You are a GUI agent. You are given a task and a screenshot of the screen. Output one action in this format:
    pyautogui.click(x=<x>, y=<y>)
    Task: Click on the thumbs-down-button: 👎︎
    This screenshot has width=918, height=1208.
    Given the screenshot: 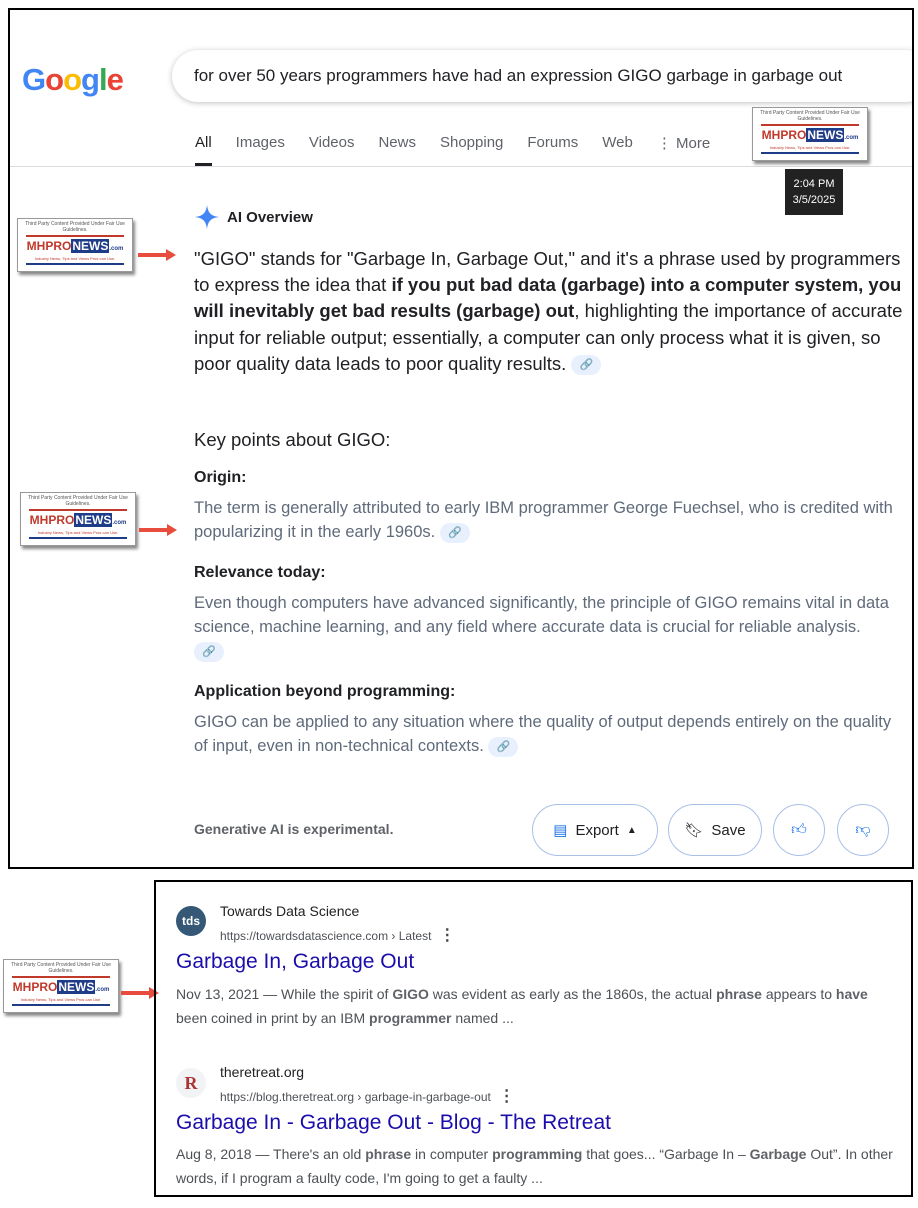 What is the action you would take?
    pyautogui.click(x=863, y=830)
    